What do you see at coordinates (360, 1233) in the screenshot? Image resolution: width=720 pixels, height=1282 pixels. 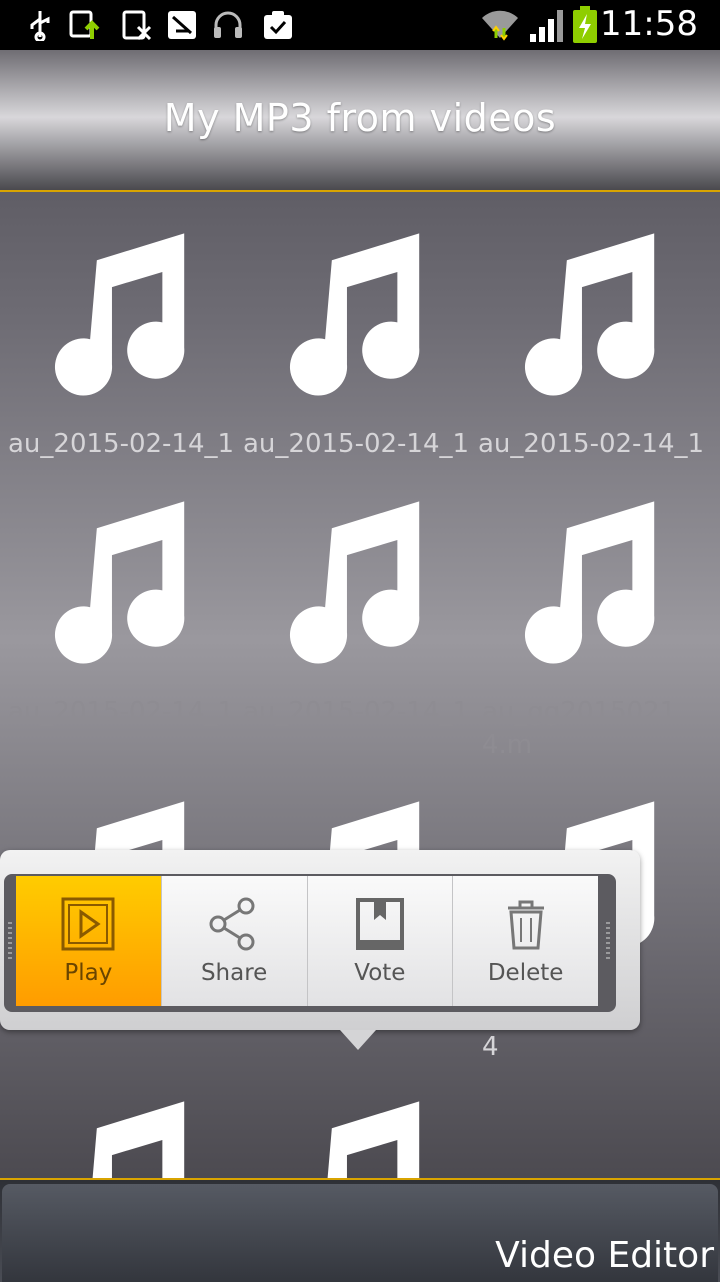 I see `video-editor-button: Video Editor` at bounding box center [360, 1233].